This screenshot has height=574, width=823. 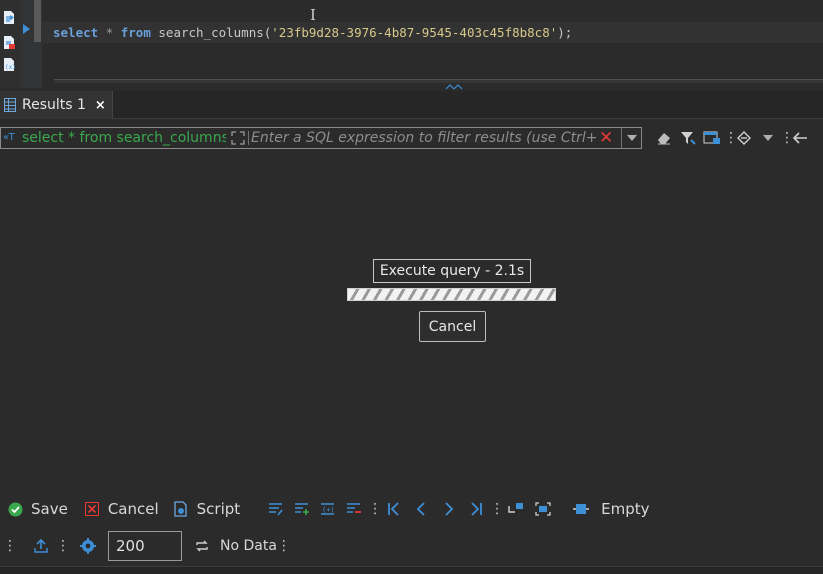 I want to click on panel-empty-button: Empty, so click(x=610, y=509).